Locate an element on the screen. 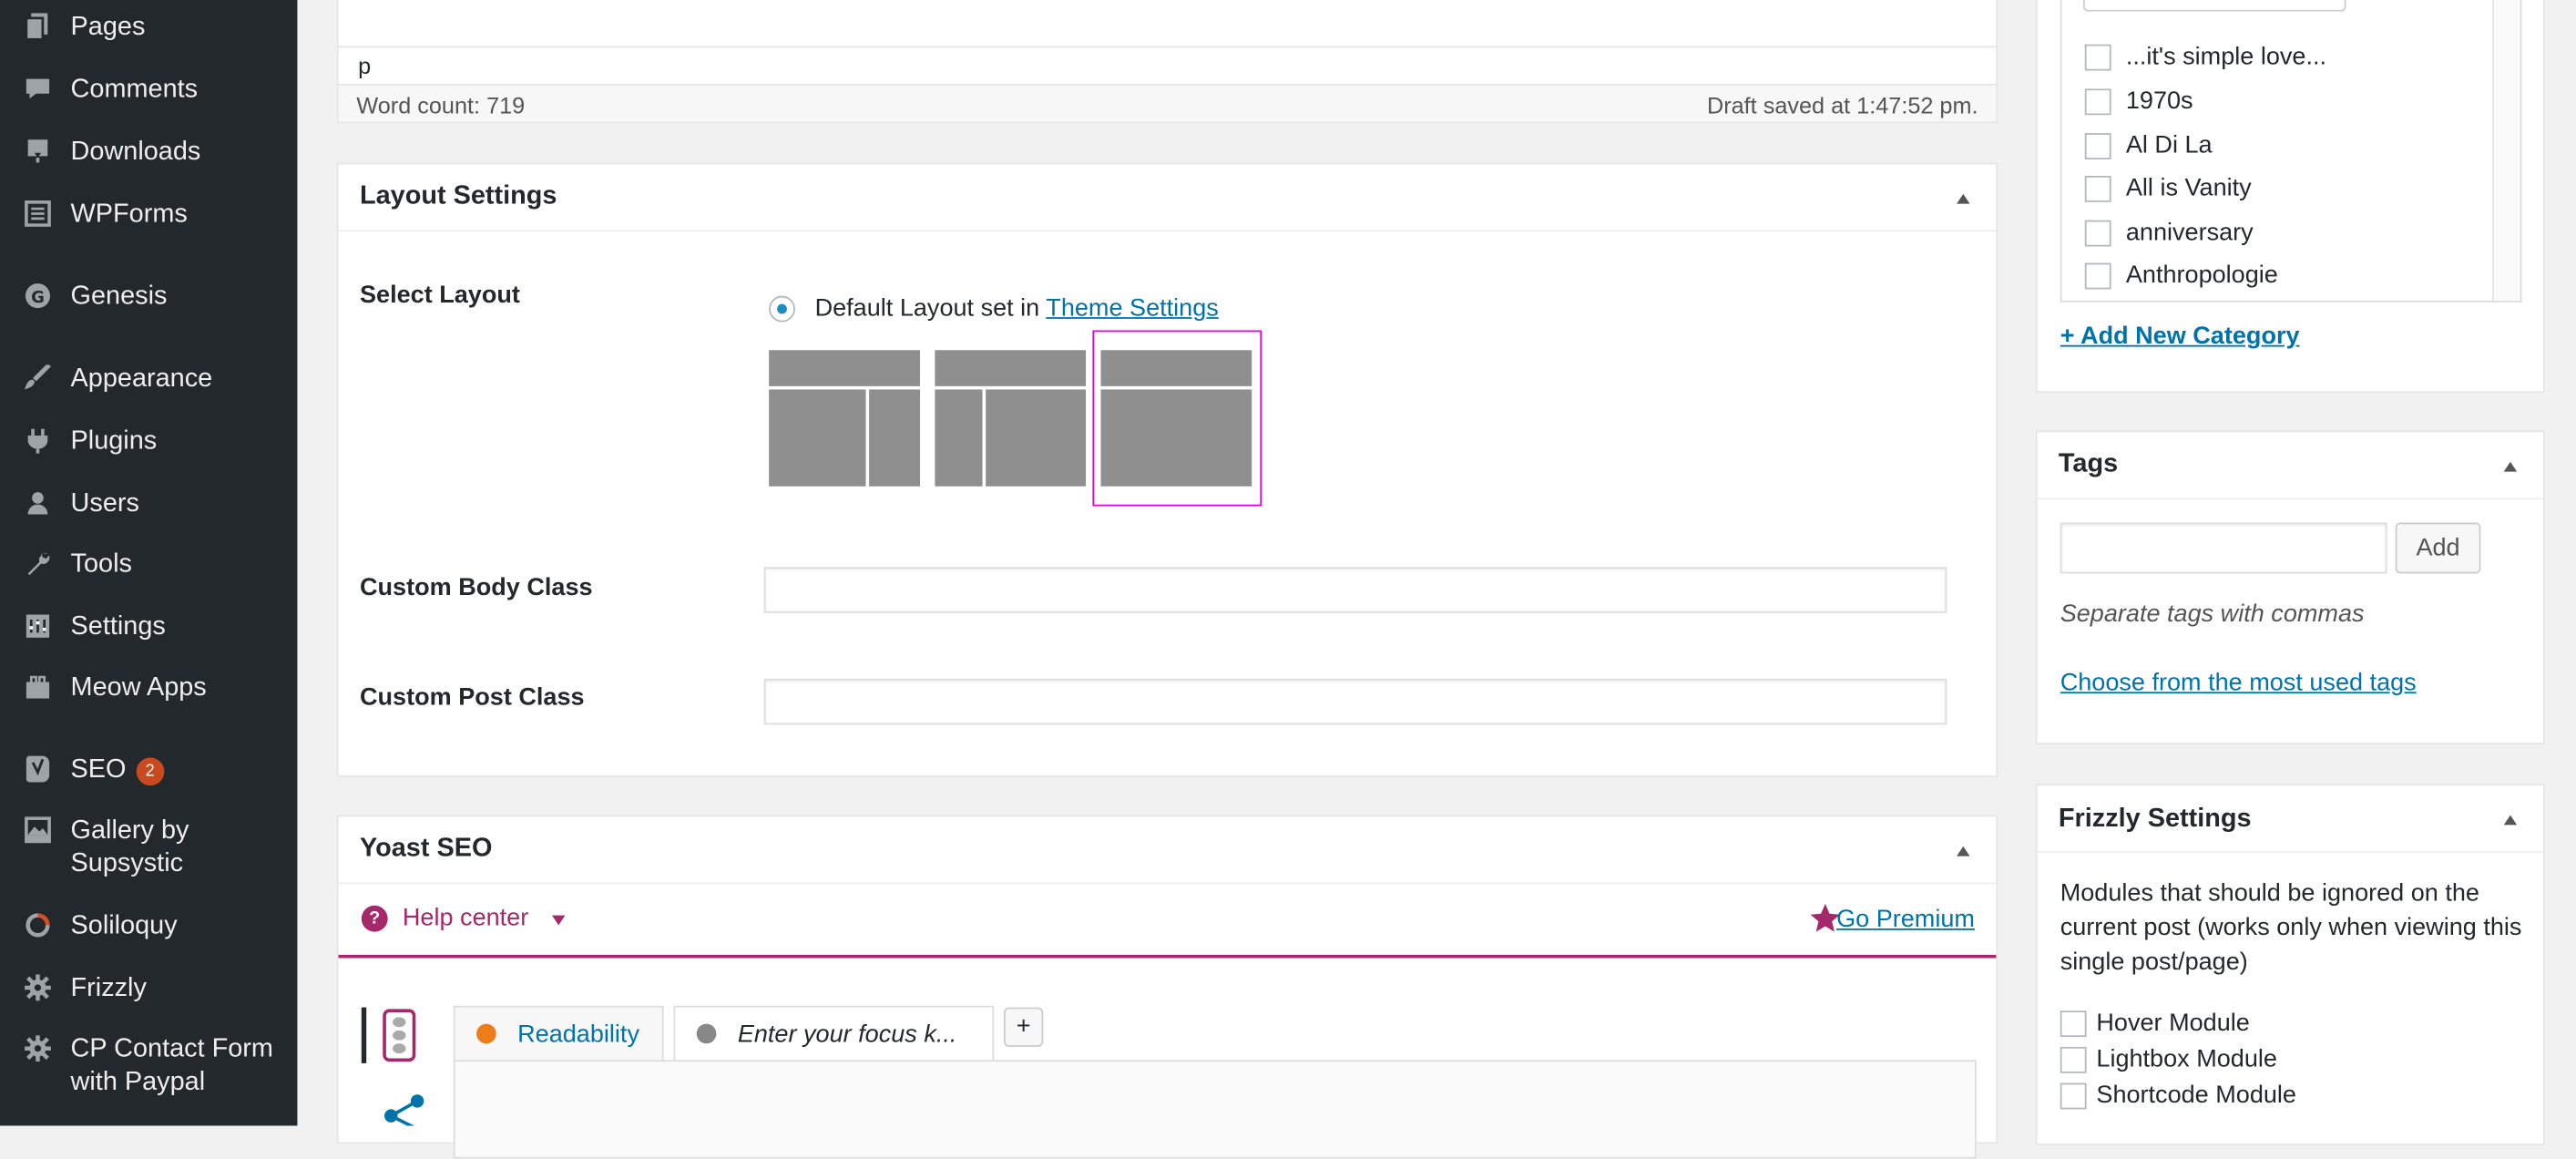 This screenshot has height=1159, width=2576. sidebar-item-label: Appearance is located at coordinates (141, 379).